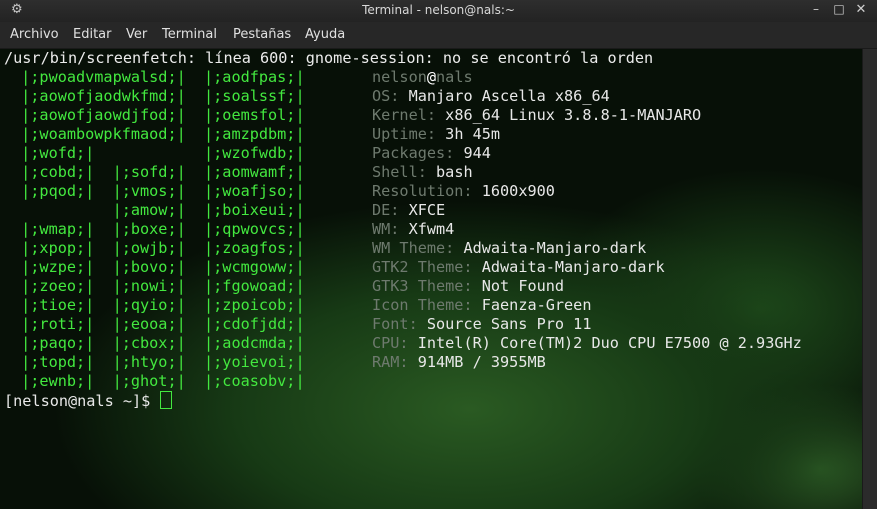 The height and width of the screenshot is (509, 877). Describe the element at coordinates (158, 134) in the screenshot. I see `logo-line: |;woambowpkfmaod;| |;amzpdbm;|` at that location.